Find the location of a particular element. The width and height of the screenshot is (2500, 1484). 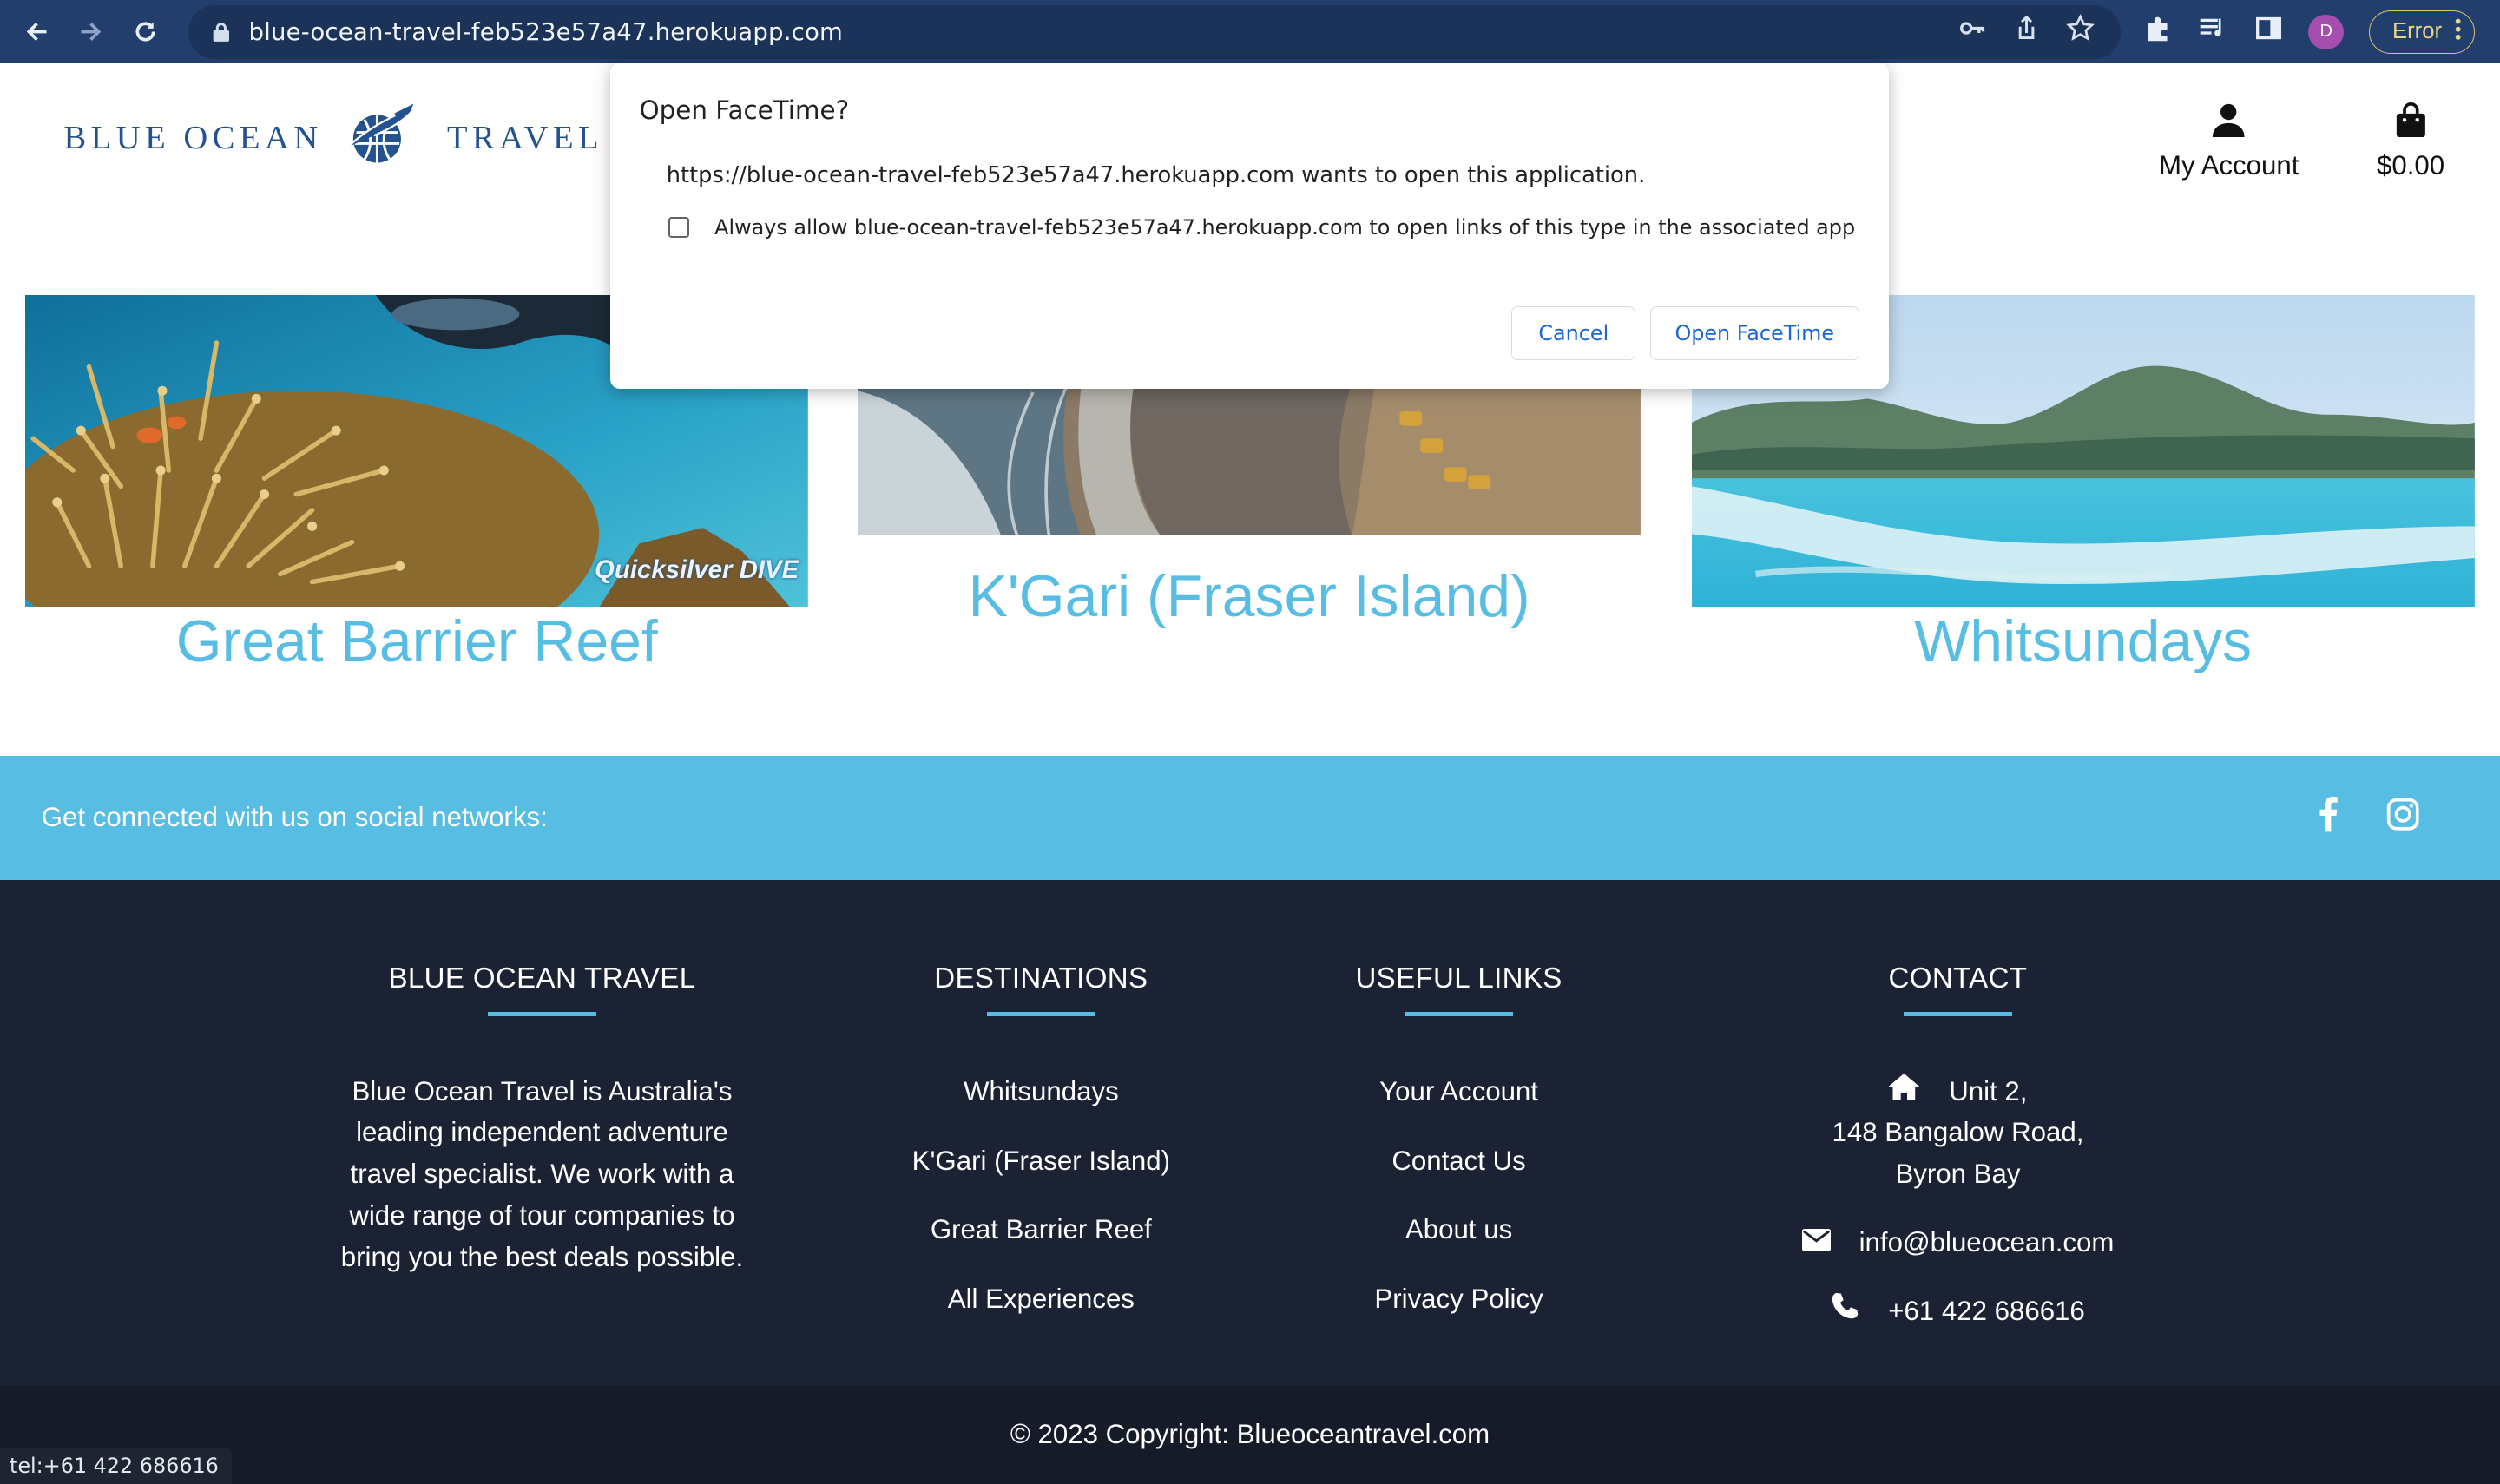

contact-address-line-1: Unit 2, is located at coordinates (1957, 1092).